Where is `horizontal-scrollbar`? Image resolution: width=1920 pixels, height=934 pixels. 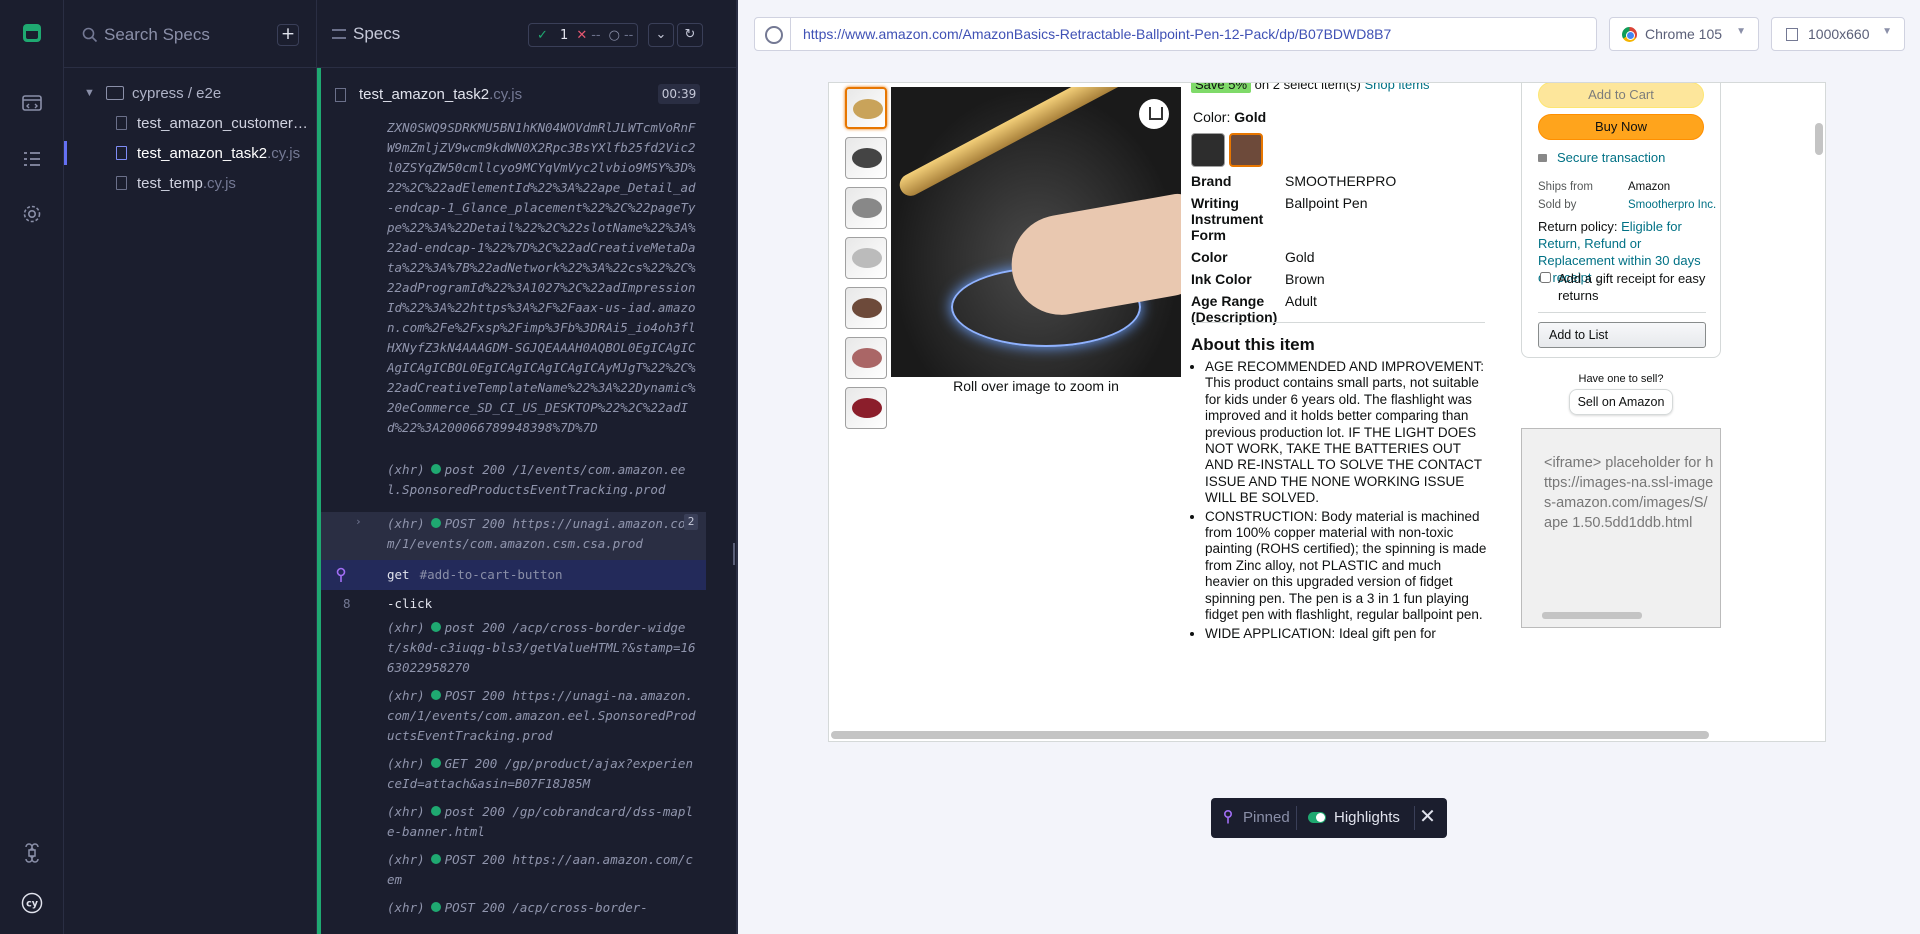
horizontal-scrollbar is located at coordinates (1270, 735).